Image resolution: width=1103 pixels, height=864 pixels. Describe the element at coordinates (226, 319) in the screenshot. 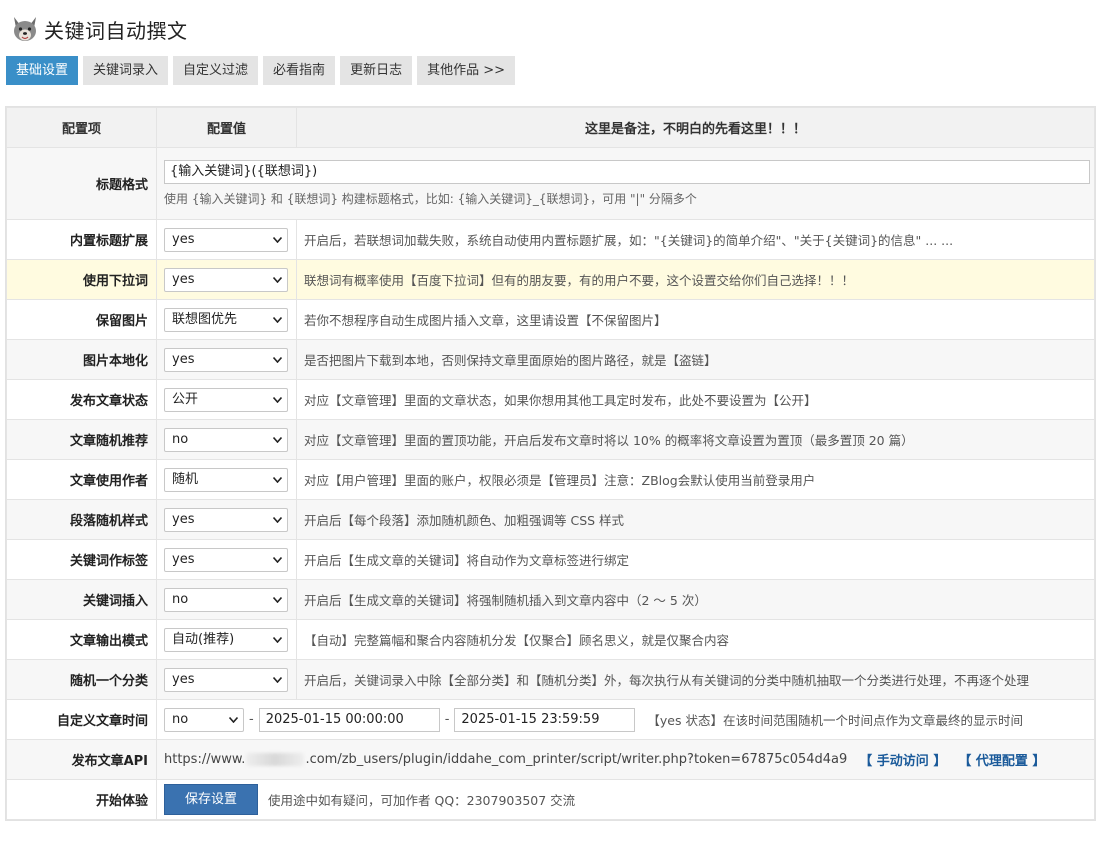

I see `keep-images-select: 联想图优先` at that location.